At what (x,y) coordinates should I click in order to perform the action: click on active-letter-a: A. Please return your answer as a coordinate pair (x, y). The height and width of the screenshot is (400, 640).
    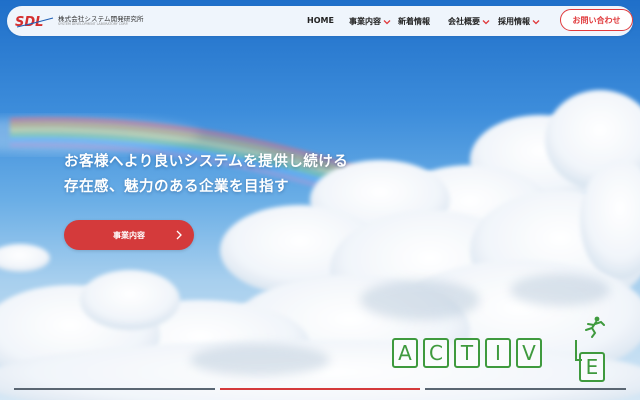
    Looking at the image, I should click on (405, 353).